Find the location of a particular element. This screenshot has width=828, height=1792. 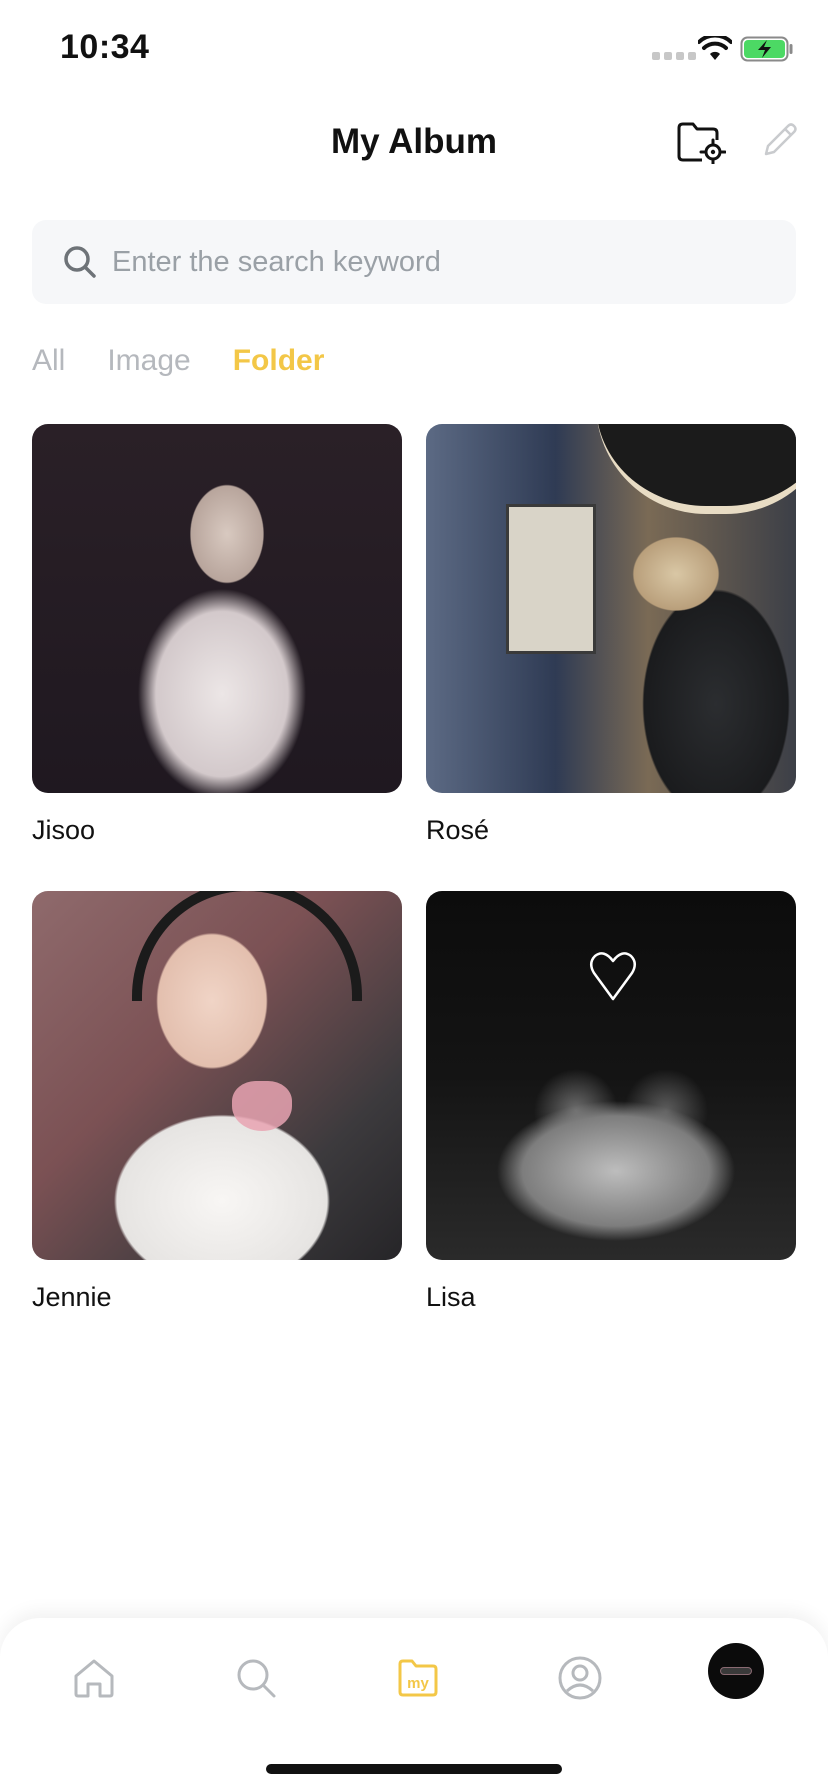

my-folder-icon: my is located at coordinates (418, 1678).